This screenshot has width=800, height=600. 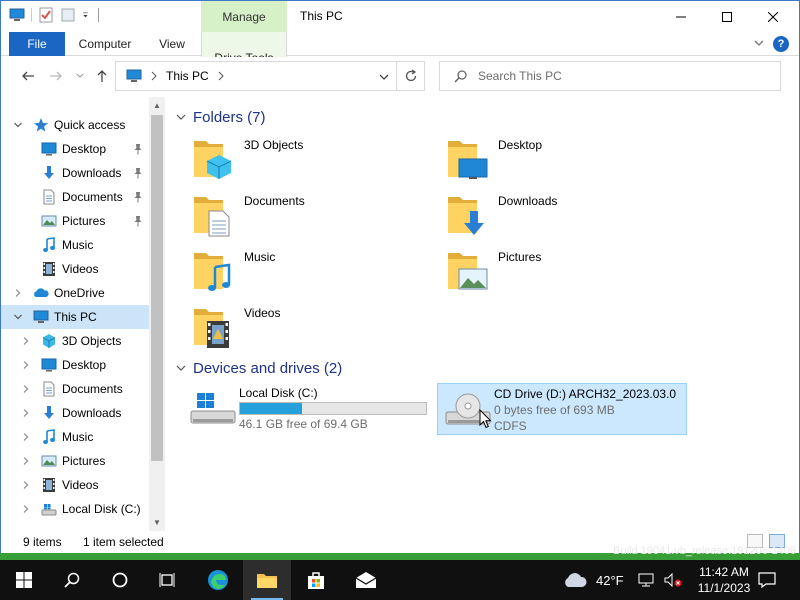 I want to click on start-button, so click(x=24, y=580).